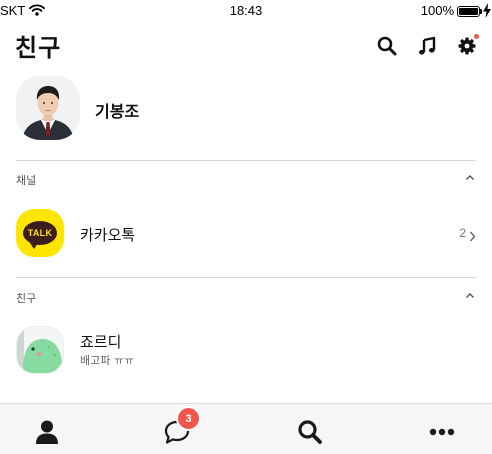 This screenshot has height=454, width=492. I want to click on settings-button, so click(467, 46).